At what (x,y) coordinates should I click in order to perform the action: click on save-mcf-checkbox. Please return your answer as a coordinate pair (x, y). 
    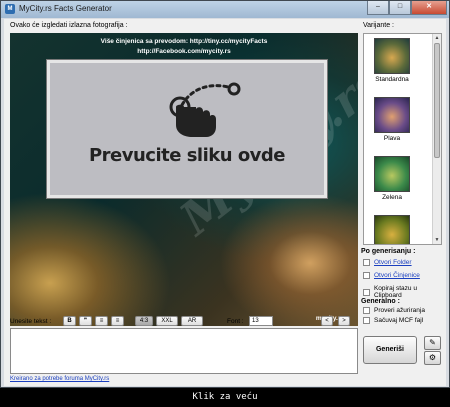
    Looking at the image, I should click on (366, 320).